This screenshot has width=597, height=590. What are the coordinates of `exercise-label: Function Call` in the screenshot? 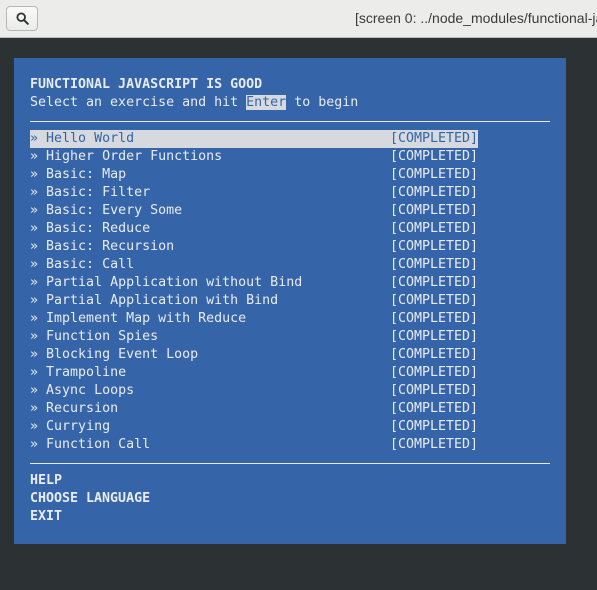 It's located at (98, 444).